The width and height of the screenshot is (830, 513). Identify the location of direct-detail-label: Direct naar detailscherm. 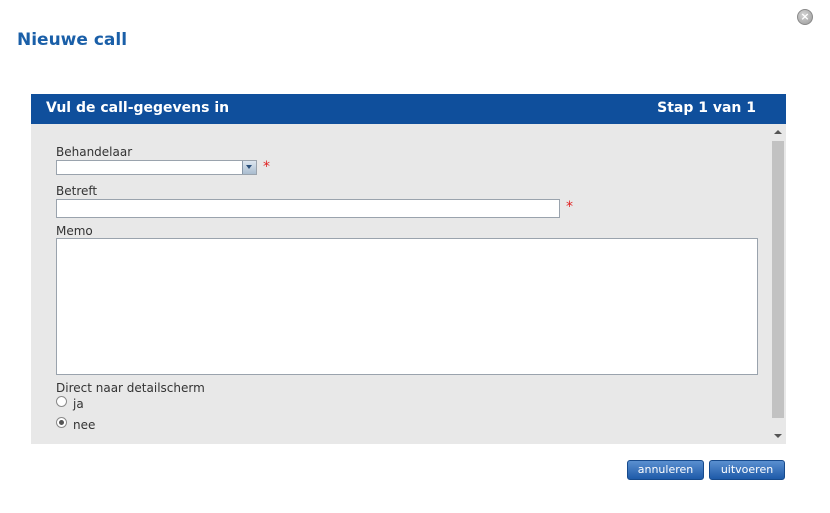
(130, 388).